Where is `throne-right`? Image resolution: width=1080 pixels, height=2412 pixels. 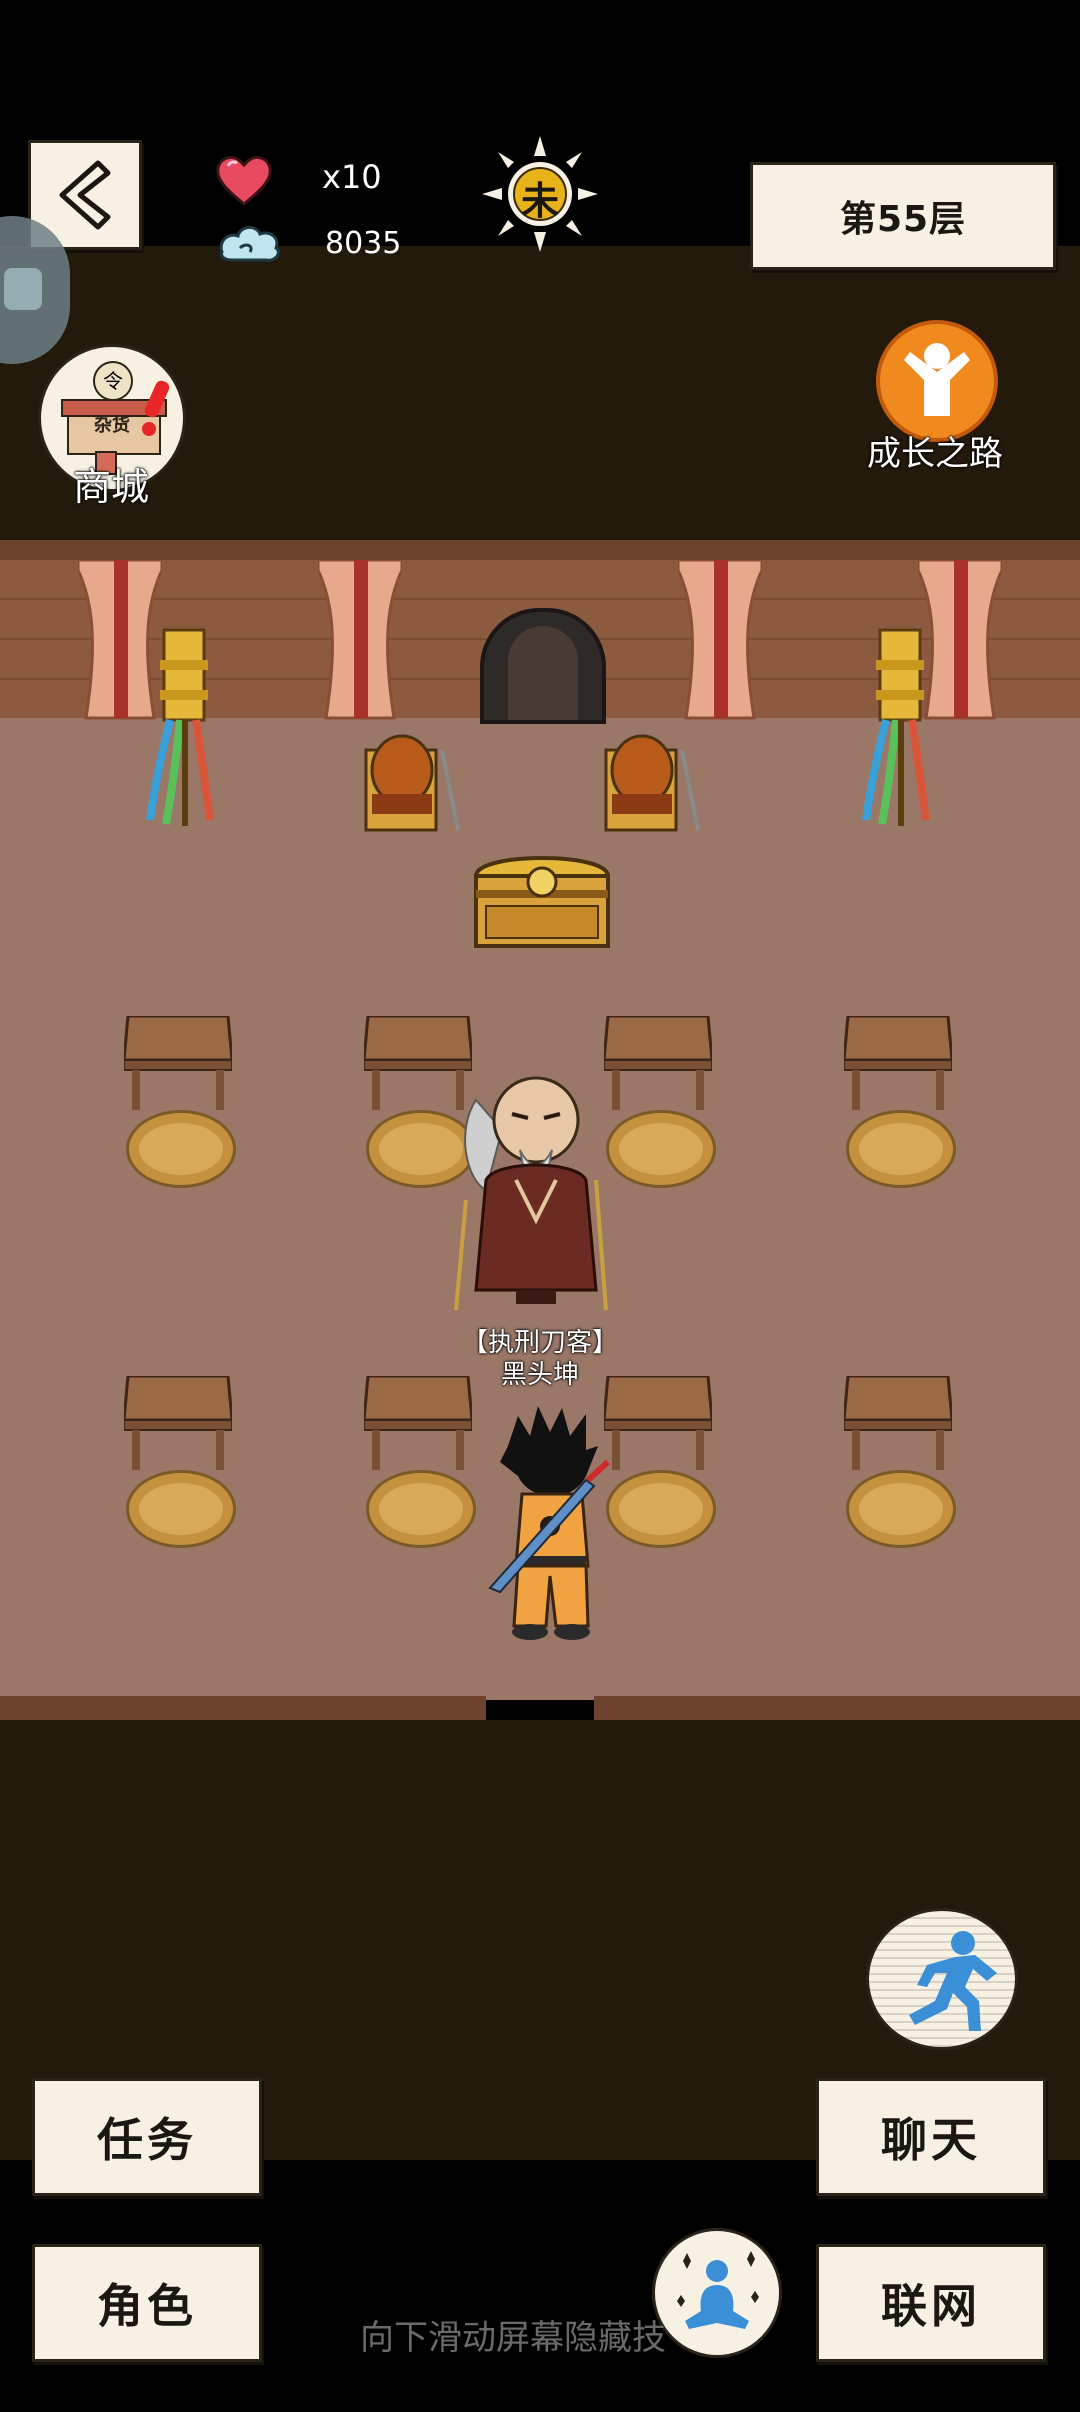 throne-right is located at coordinates (657, 787).